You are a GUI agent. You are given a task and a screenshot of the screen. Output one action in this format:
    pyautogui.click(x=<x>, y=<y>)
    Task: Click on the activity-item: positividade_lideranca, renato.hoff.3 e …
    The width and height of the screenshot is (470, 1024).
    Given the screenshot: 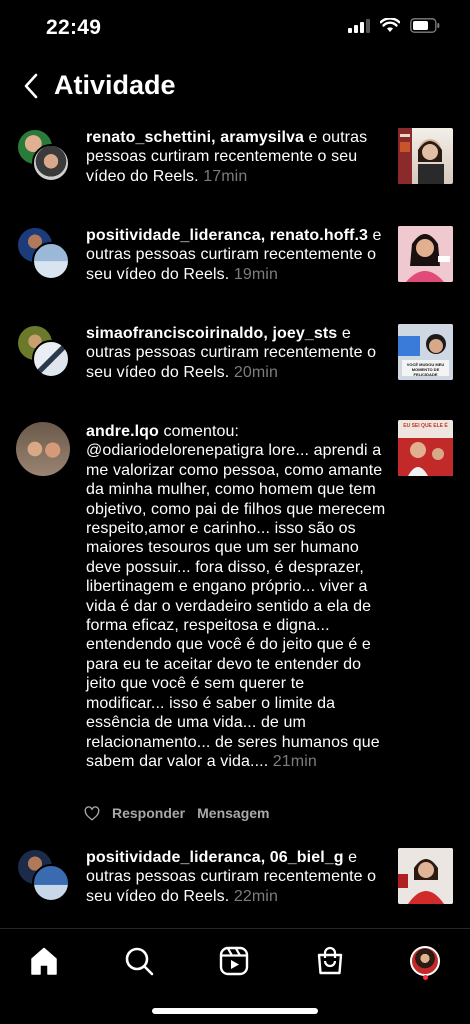 What is the action you would take?
    pyautogui.click(x=235, y=269)
    